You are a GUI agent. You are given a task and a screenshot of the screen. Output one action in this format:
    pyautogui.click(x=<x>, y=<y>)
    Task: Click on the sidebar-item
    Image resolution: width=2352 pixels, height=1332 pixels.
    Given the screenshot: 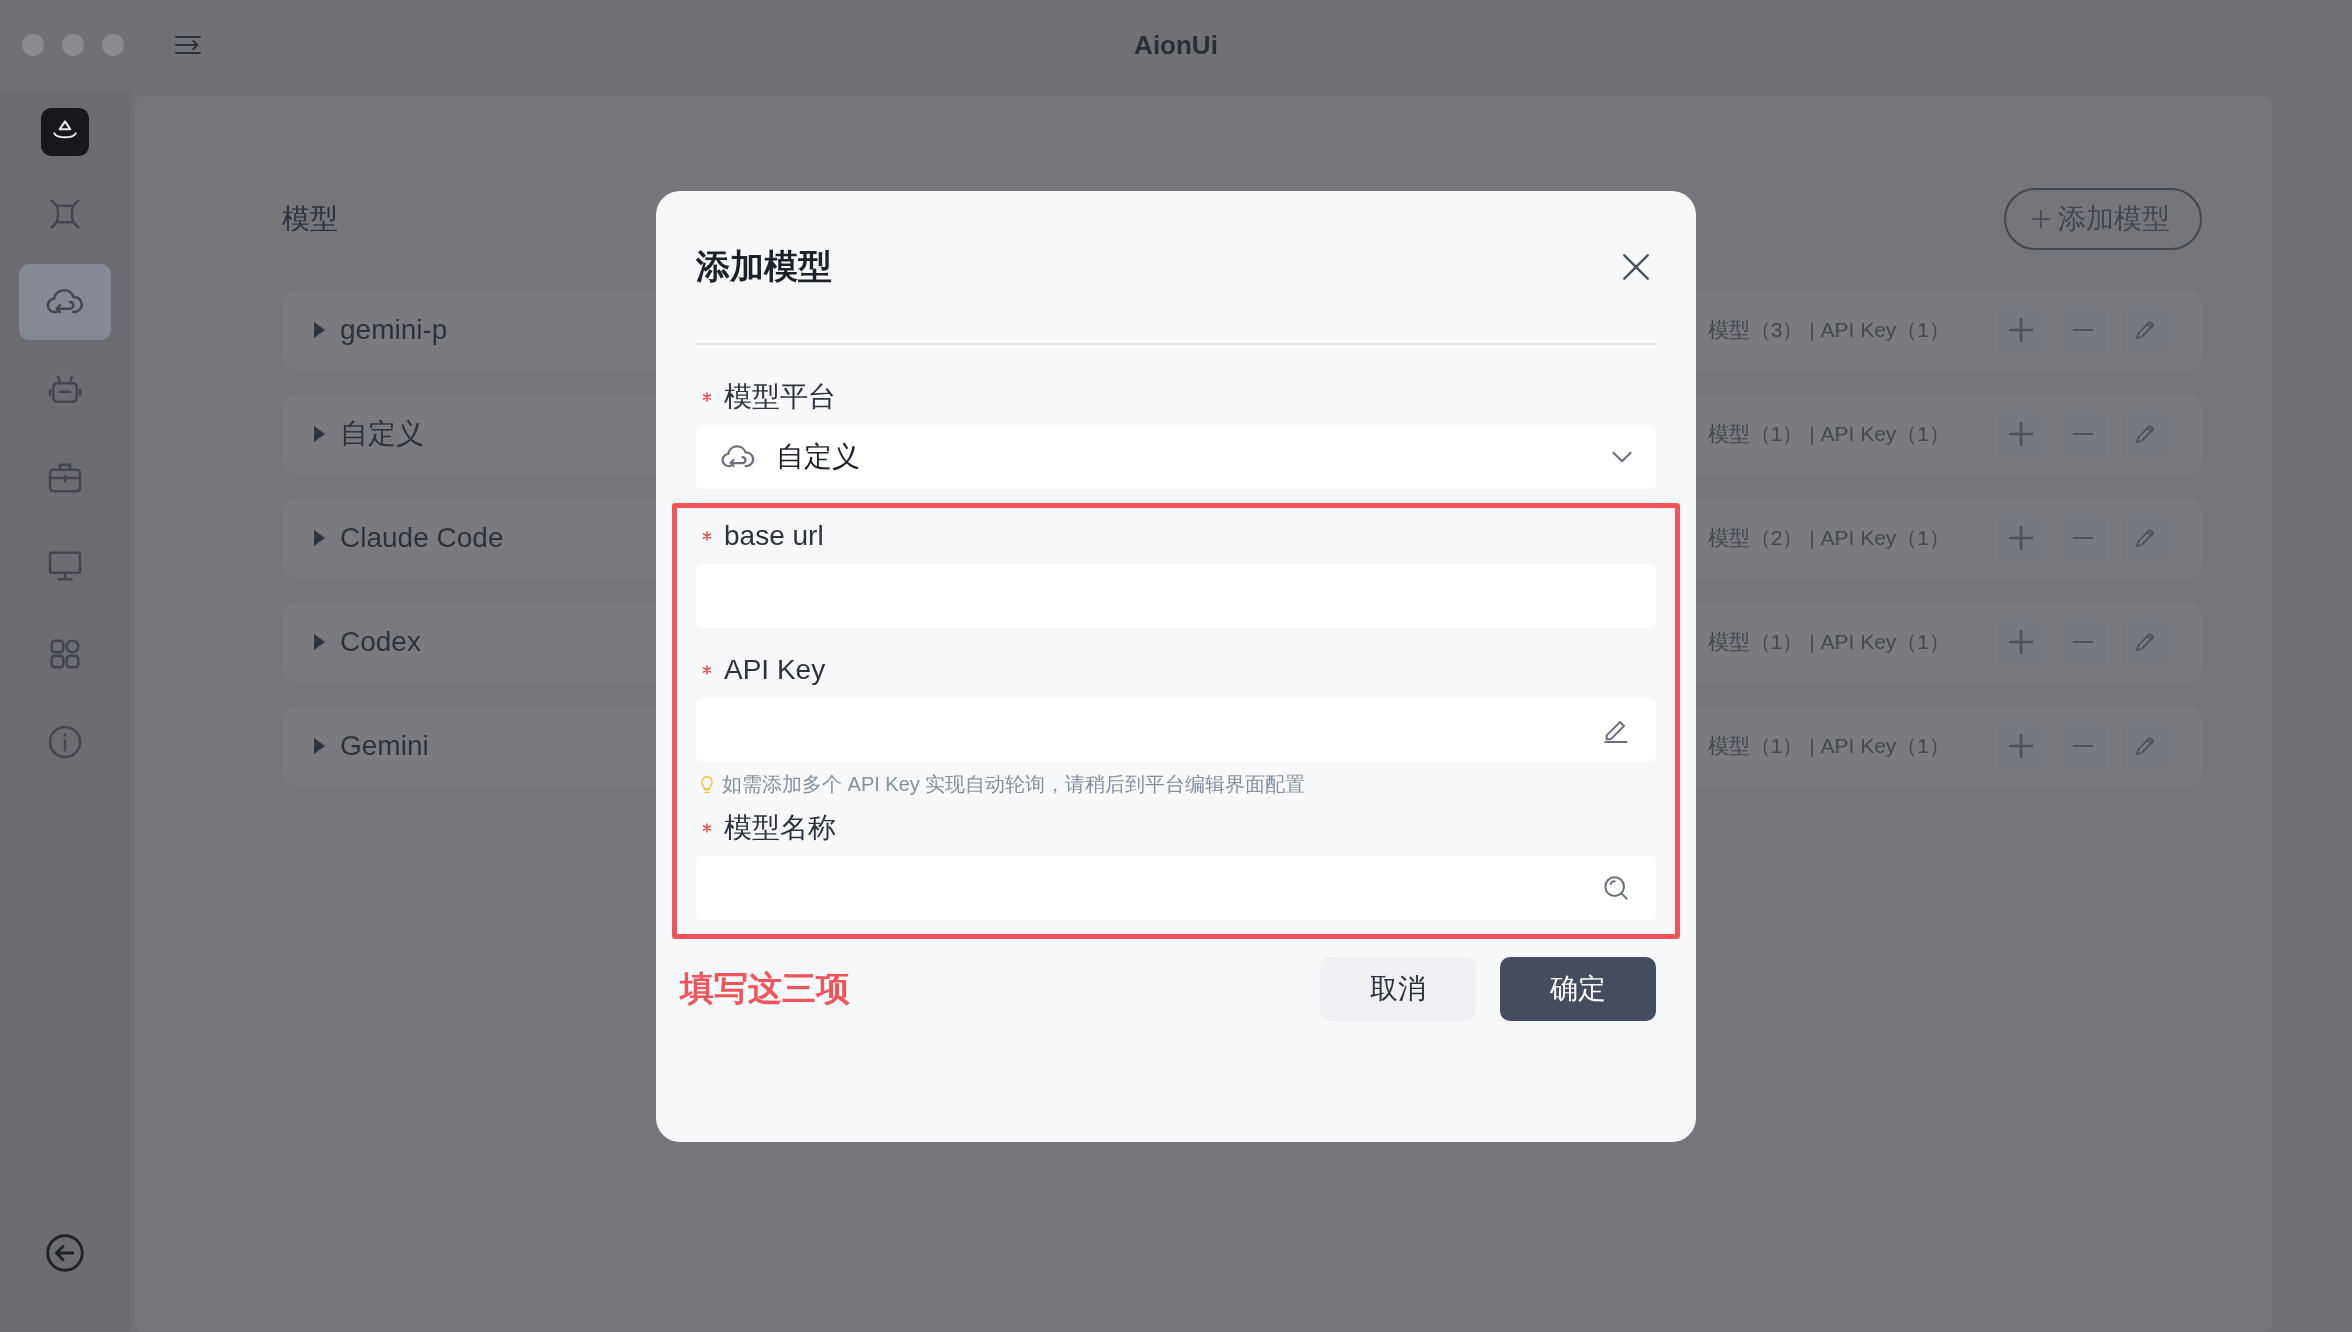 What is the action you would take?
    pyautogui.click(x=65, y=302)
    